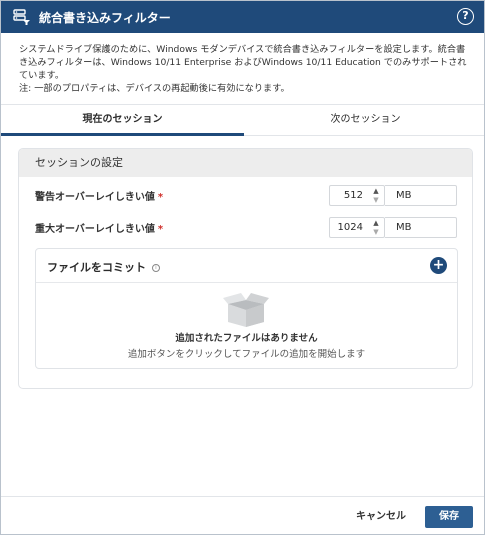 The width and height of the screenshot is (485, 535). I want to click on critical-threshold-input: 1024 ▲ ▼, so click(357, 227).